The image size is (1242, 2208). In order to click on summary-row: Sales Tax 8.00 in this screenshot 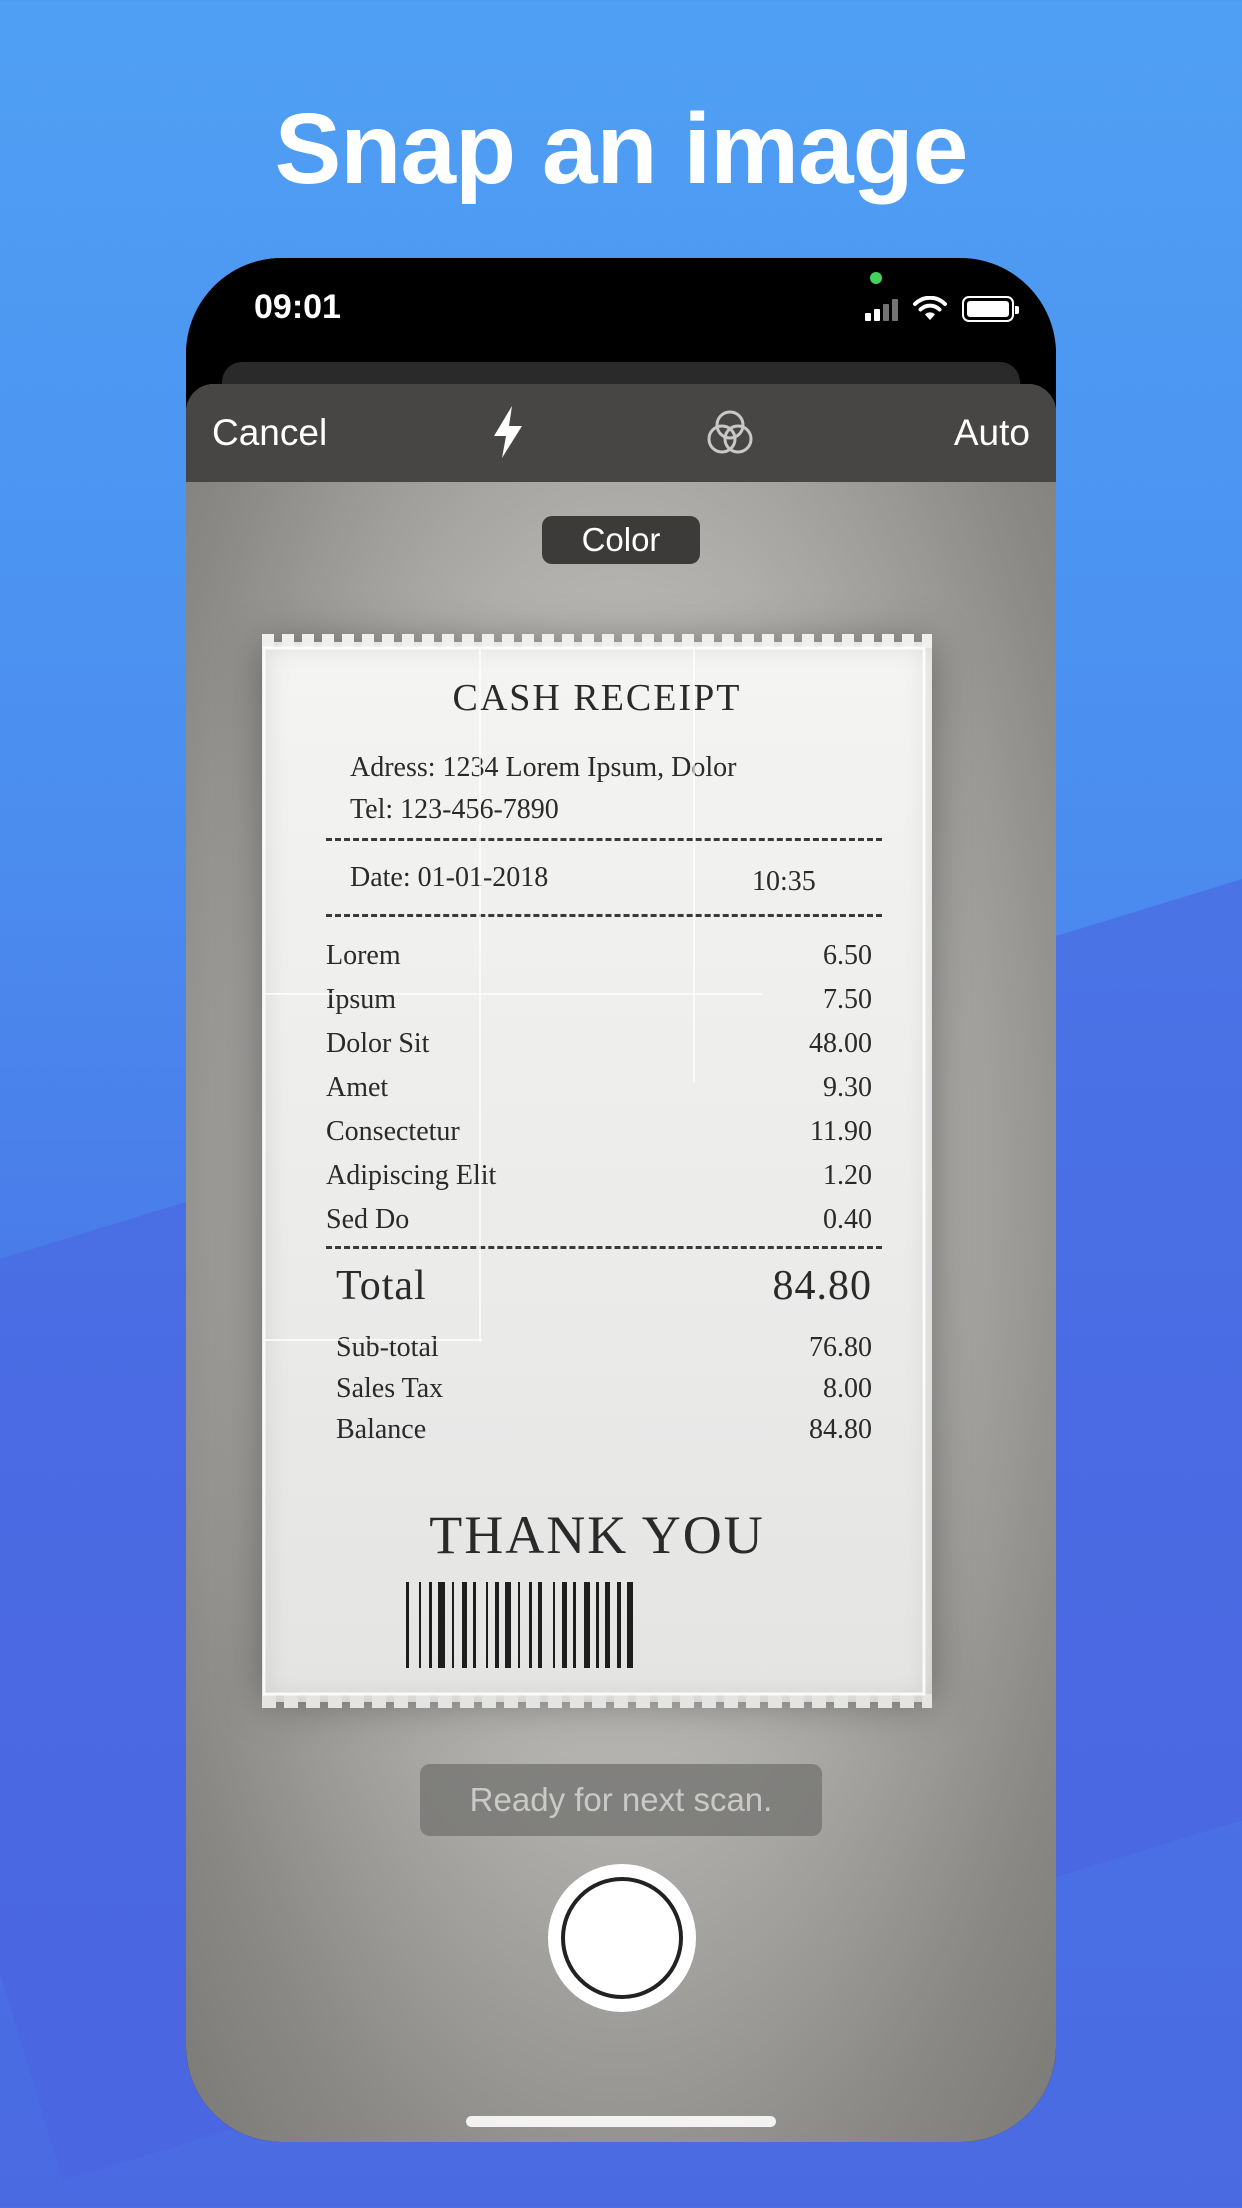, I will do `click(604, 1393)`.